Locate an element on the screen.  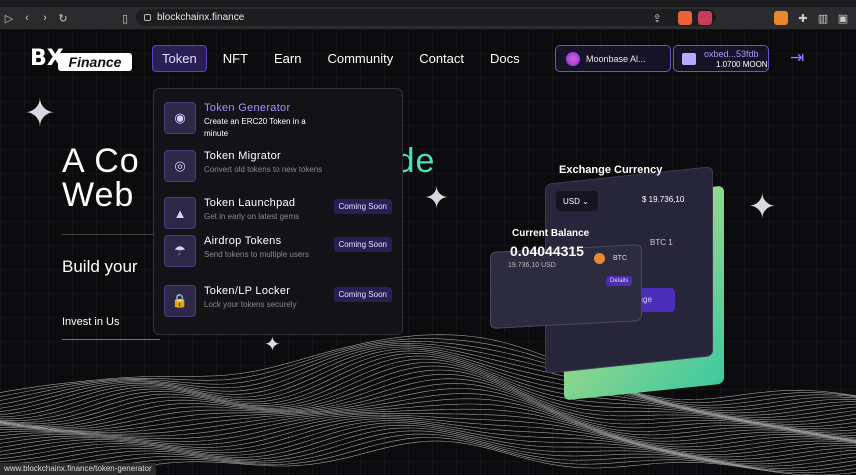
logo-text: Finance is located at coordinates (95, 62).